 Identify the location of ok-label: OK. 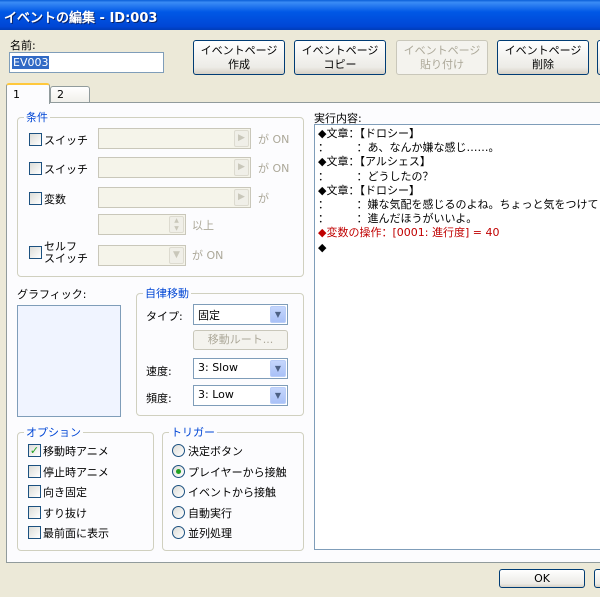
(542, 578).